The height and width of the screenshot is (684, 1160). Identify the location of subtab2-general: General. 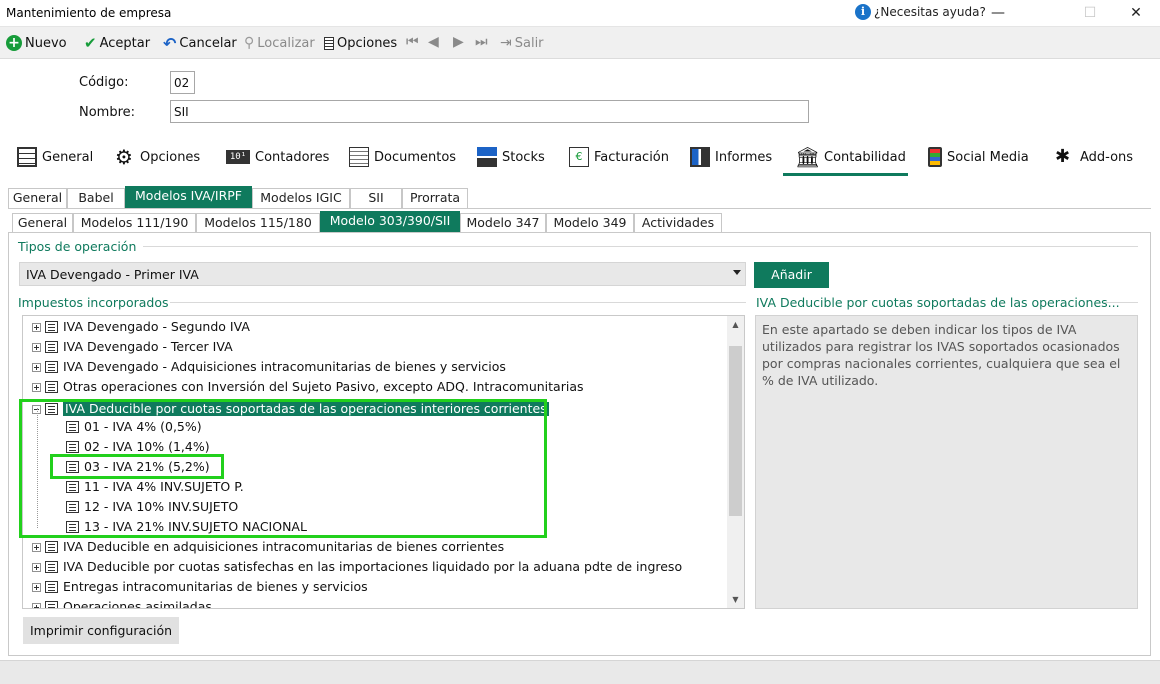
(42, 223).